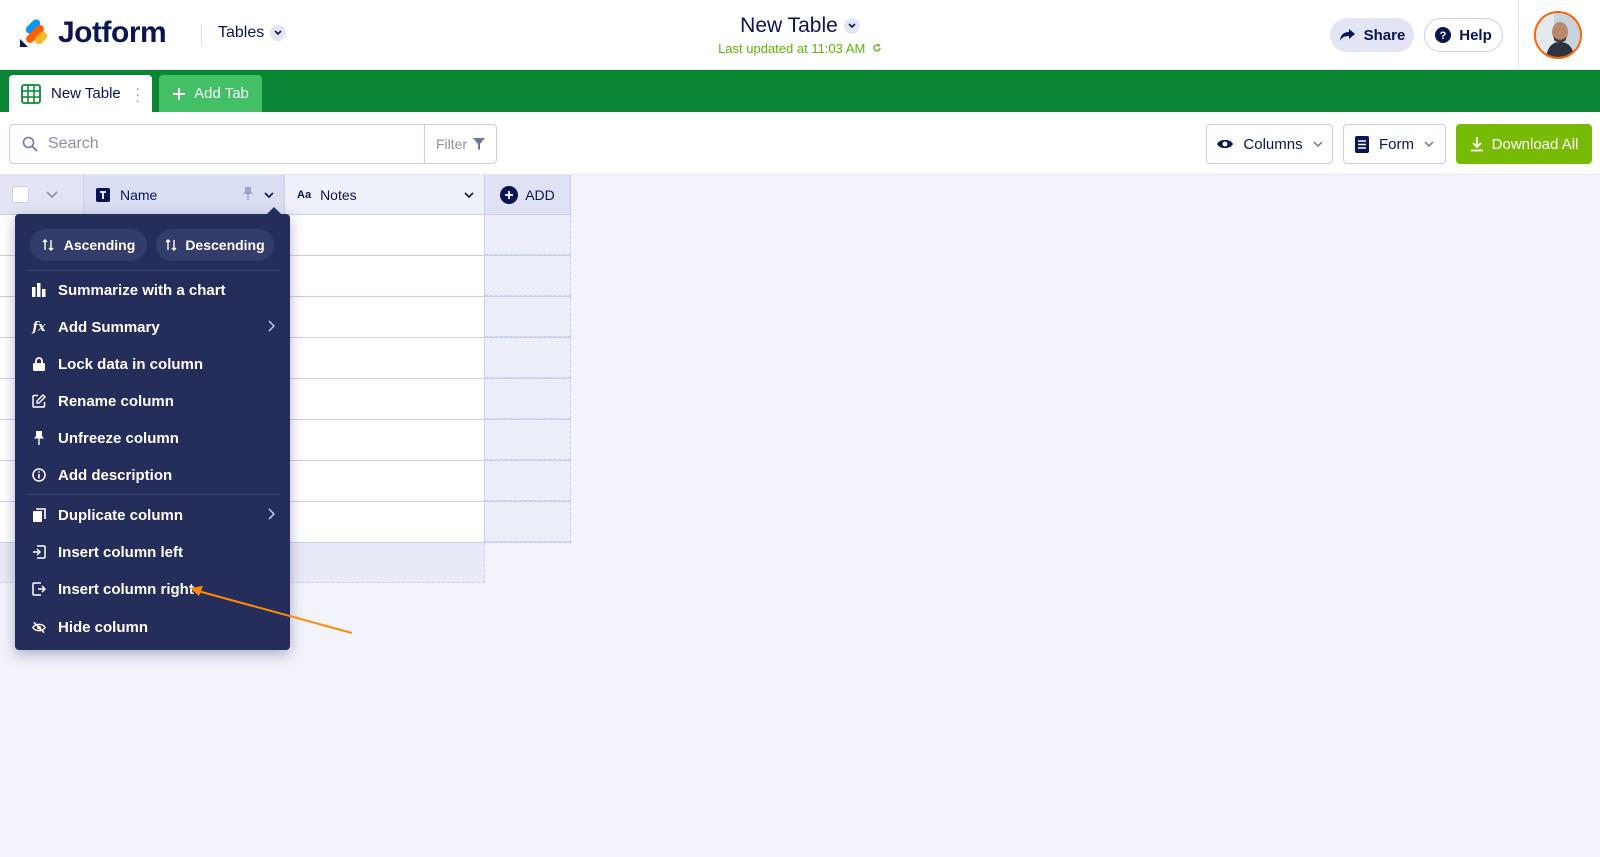  I want to click on menu-item-label: Lock data in column, so click(131, 364).